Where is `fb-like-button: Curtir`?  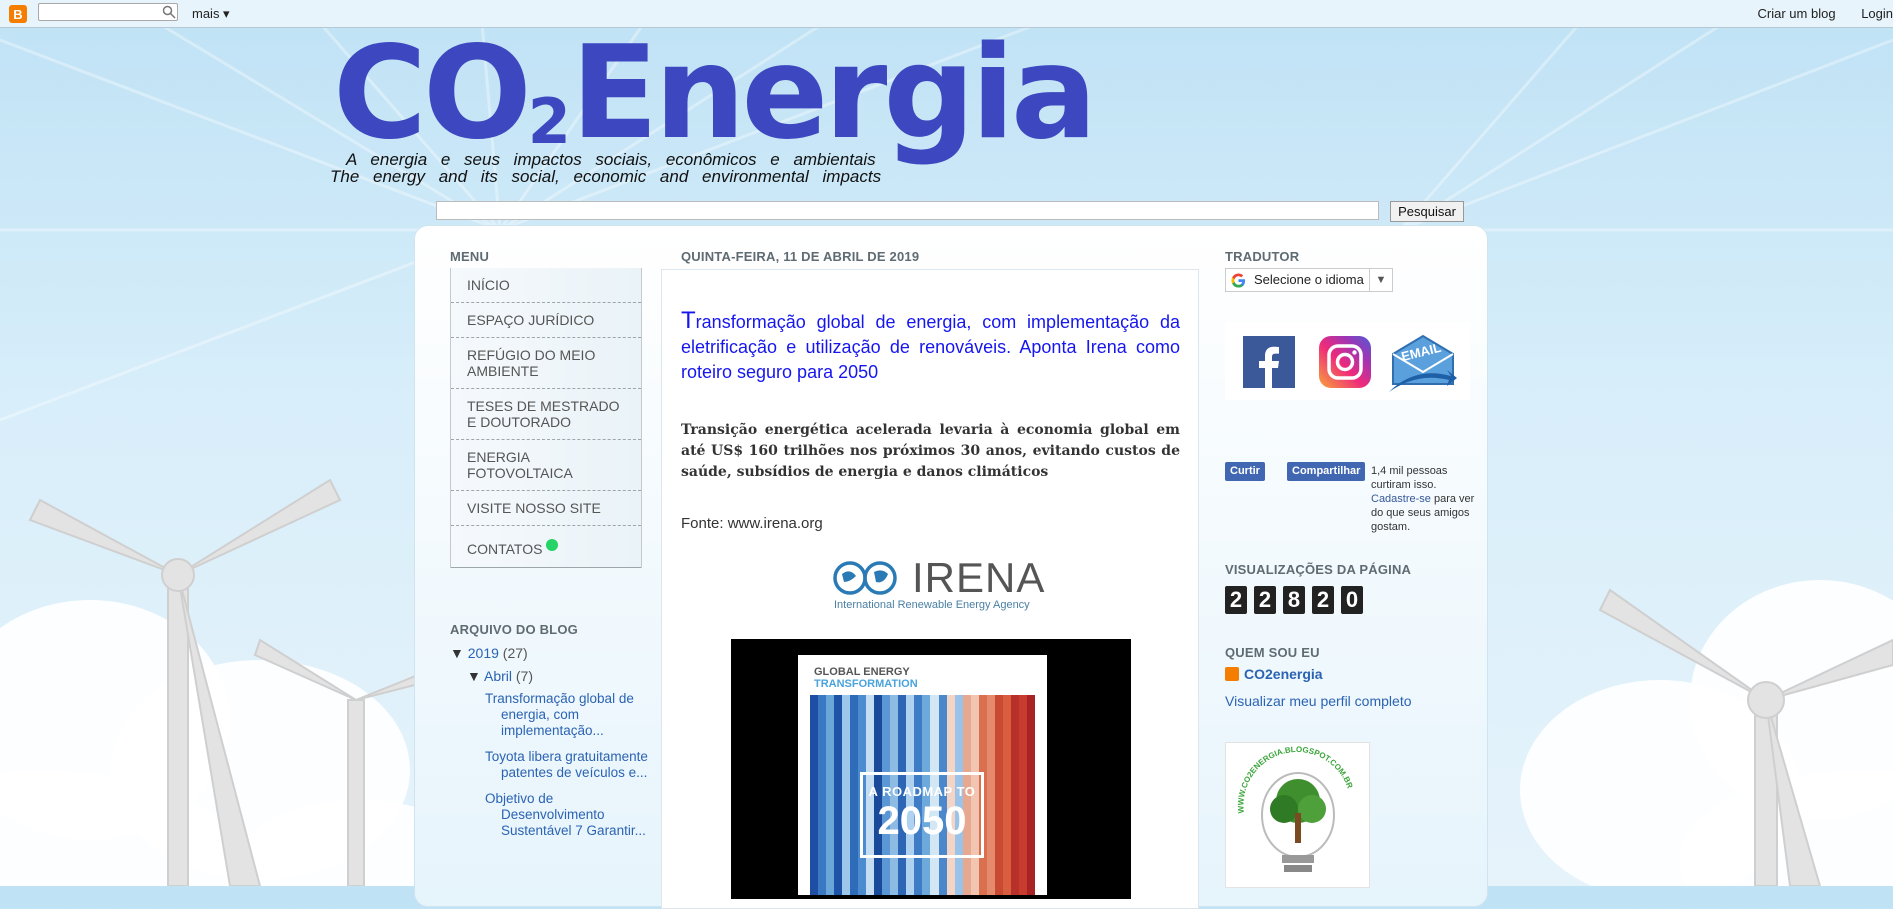 fb-like-button: Curtir is located at coordinates (1245, 471).